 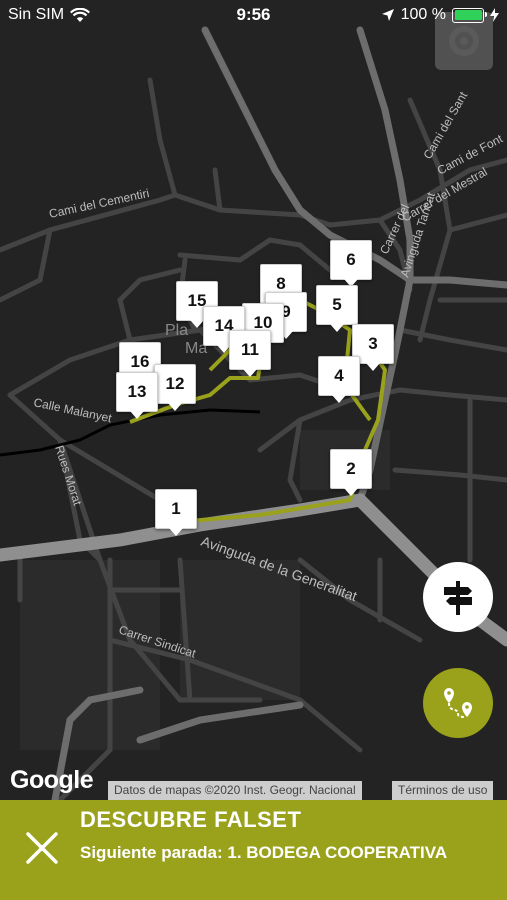 What do you see at coordinates (423, 14) in the screenshot?
I see `battery-percent: 100 %` at bounding box center [423, 14].